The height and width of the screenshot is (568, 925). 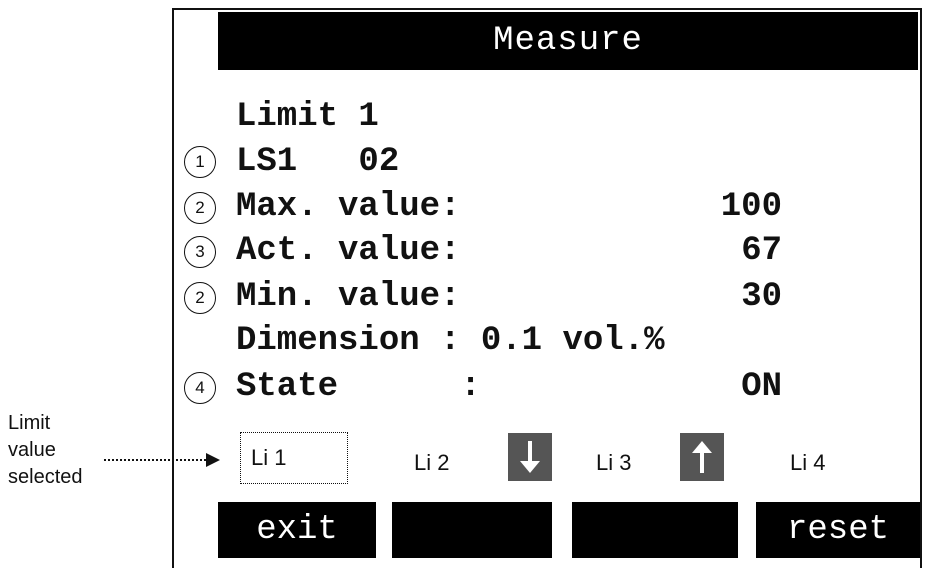 What do you see at coordinates (348, 251) in the screenshot?
I see `act-value-label: Act. value:` at bounding box center [348, 251].